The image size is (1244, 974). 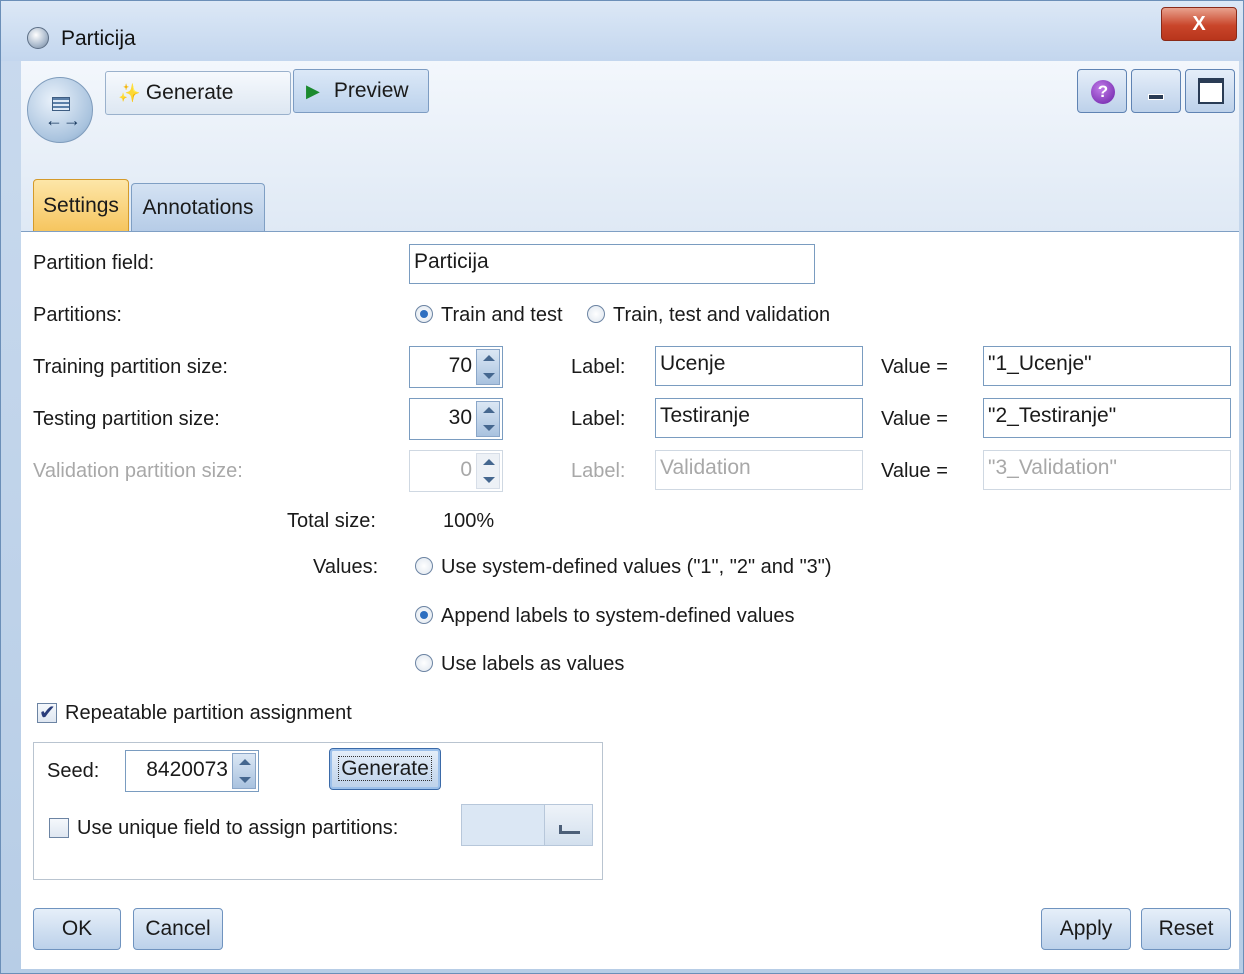 What do you see at coordinates (460, 417) in the screenshot?
I see `testing-size-value: 30` at bounding box center [460, 417].